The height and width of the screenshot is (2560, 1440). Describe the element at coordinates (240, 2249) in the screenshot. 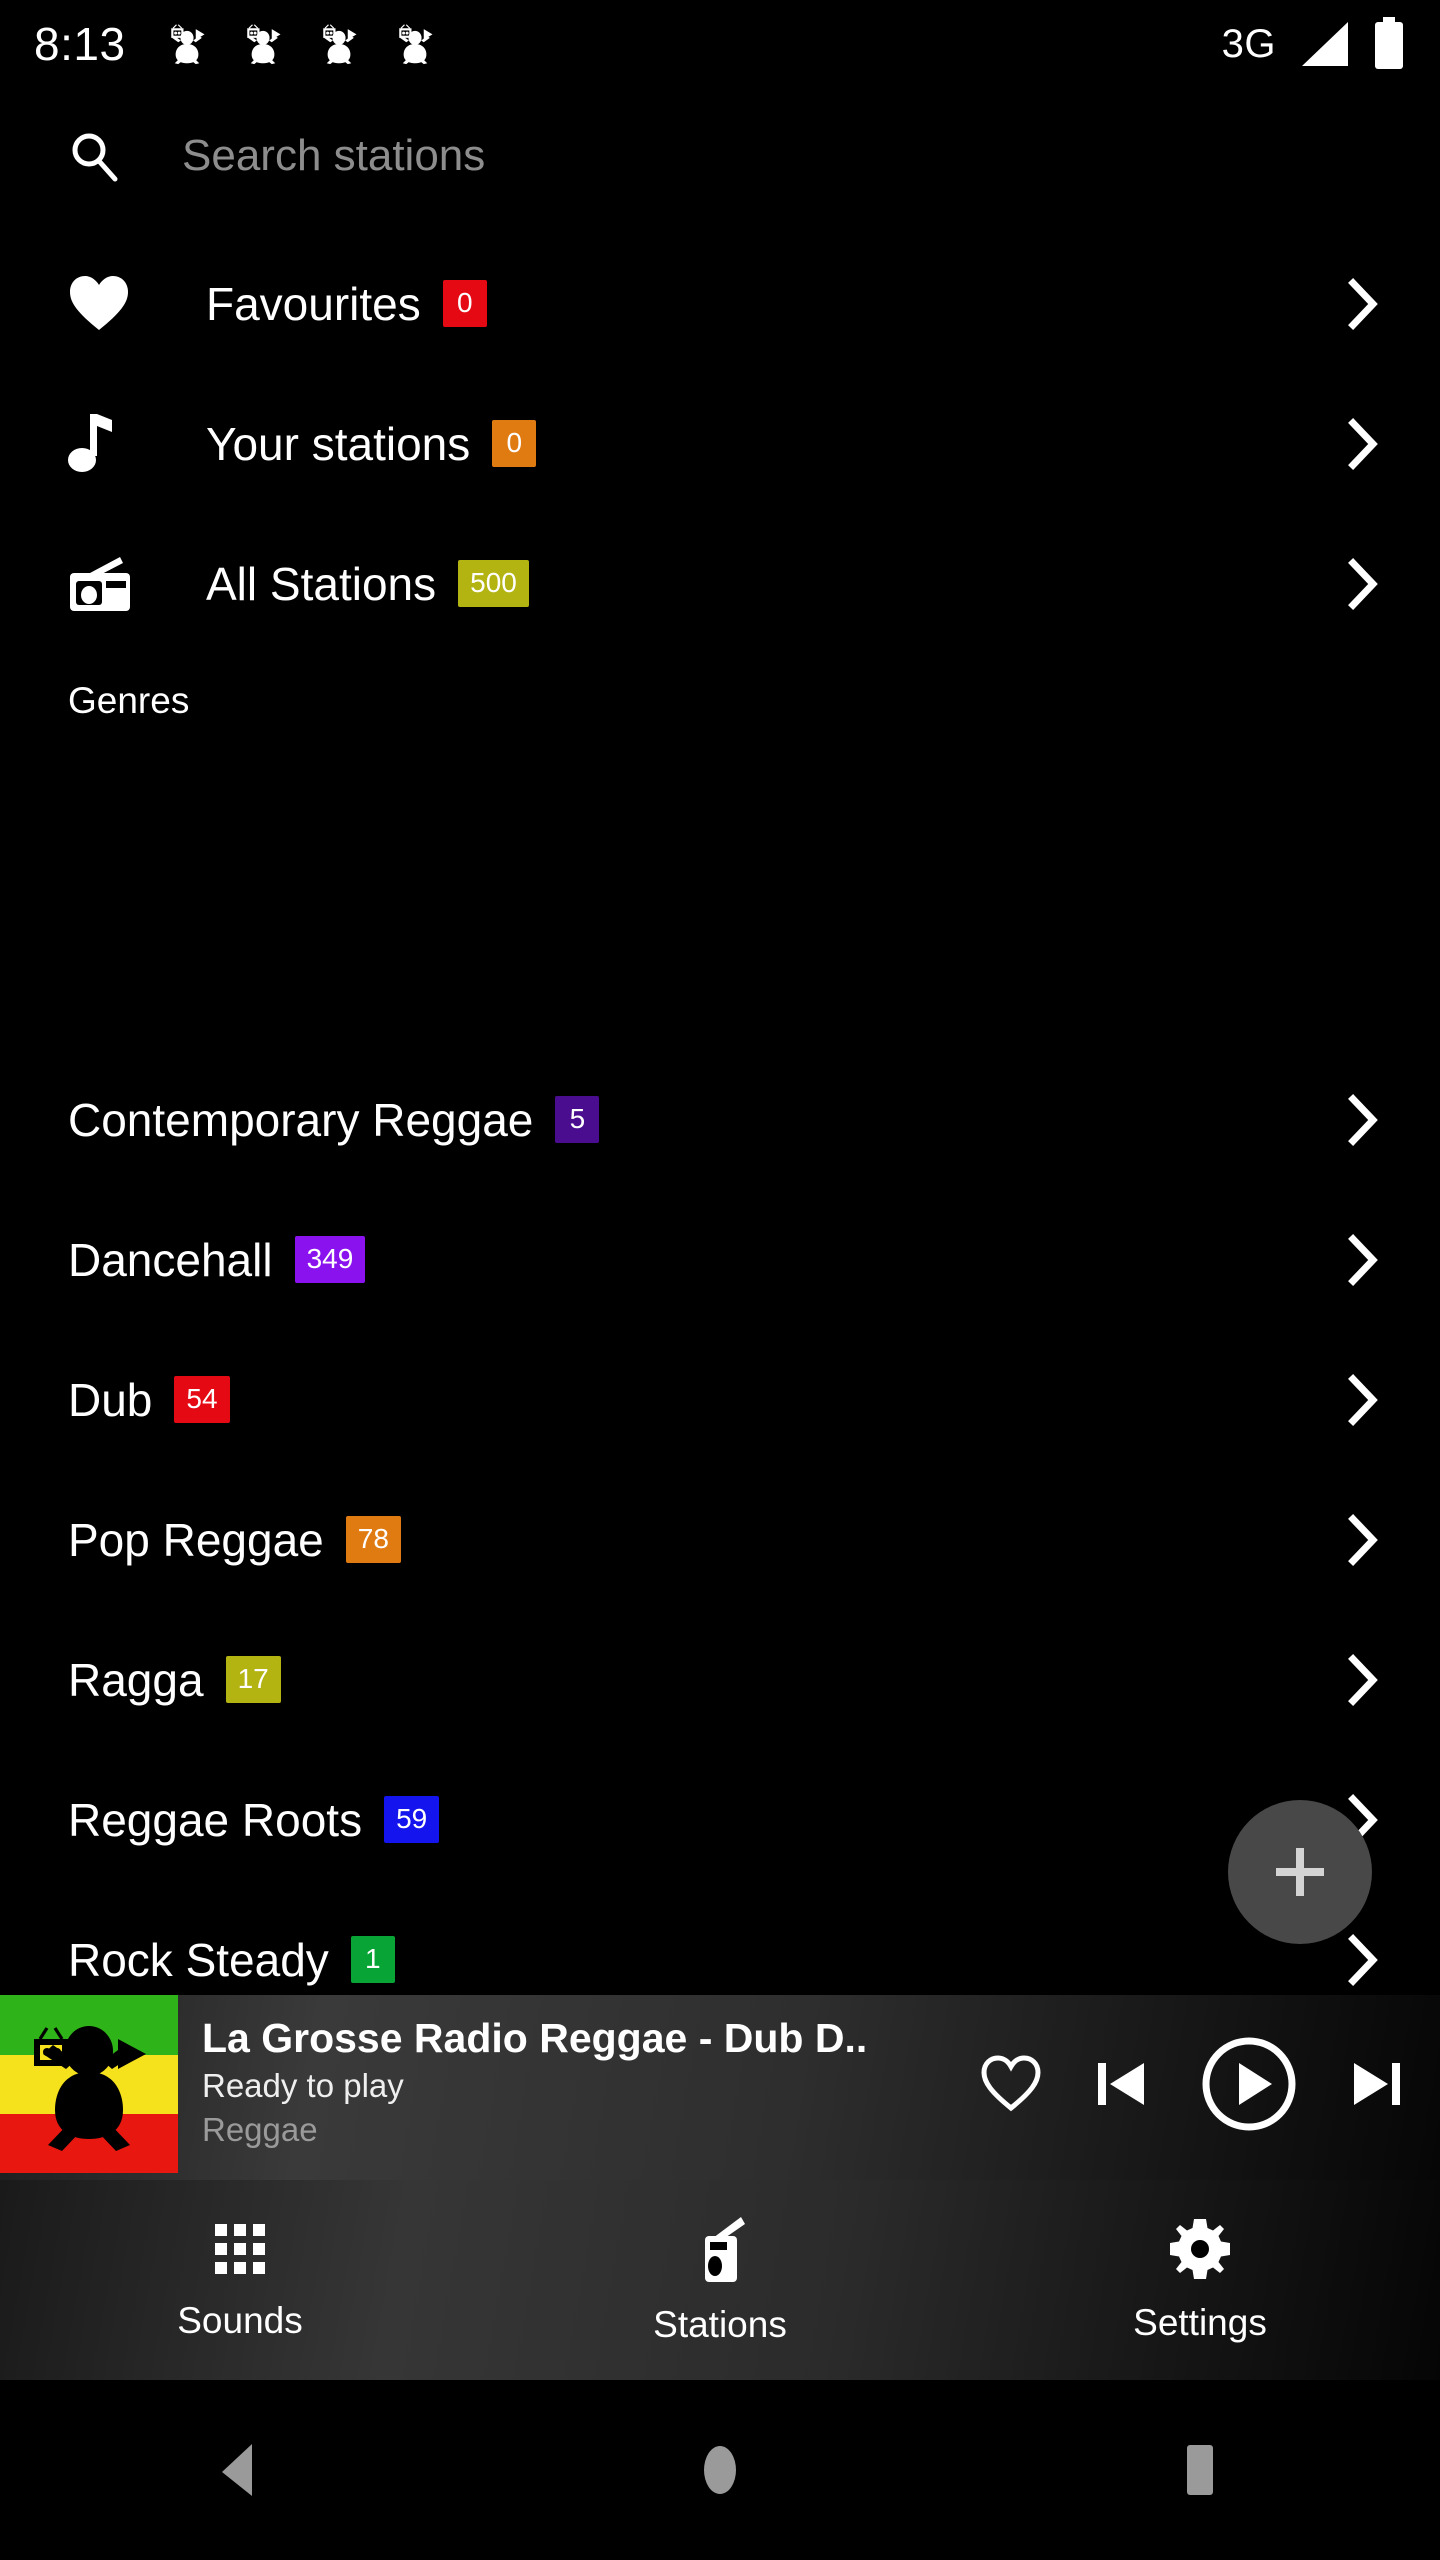

I see `grid-icon` at that location.